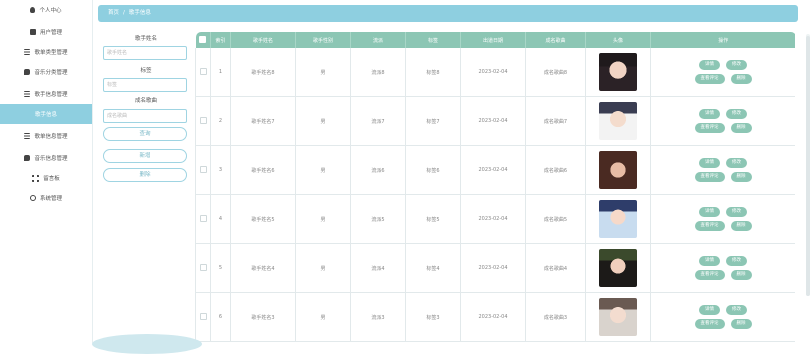  What do you see at coordinates (46, 178) in the screenshot?
I see `sidebar-item-messageboard: 留言板` at bounding box center [46, 178].